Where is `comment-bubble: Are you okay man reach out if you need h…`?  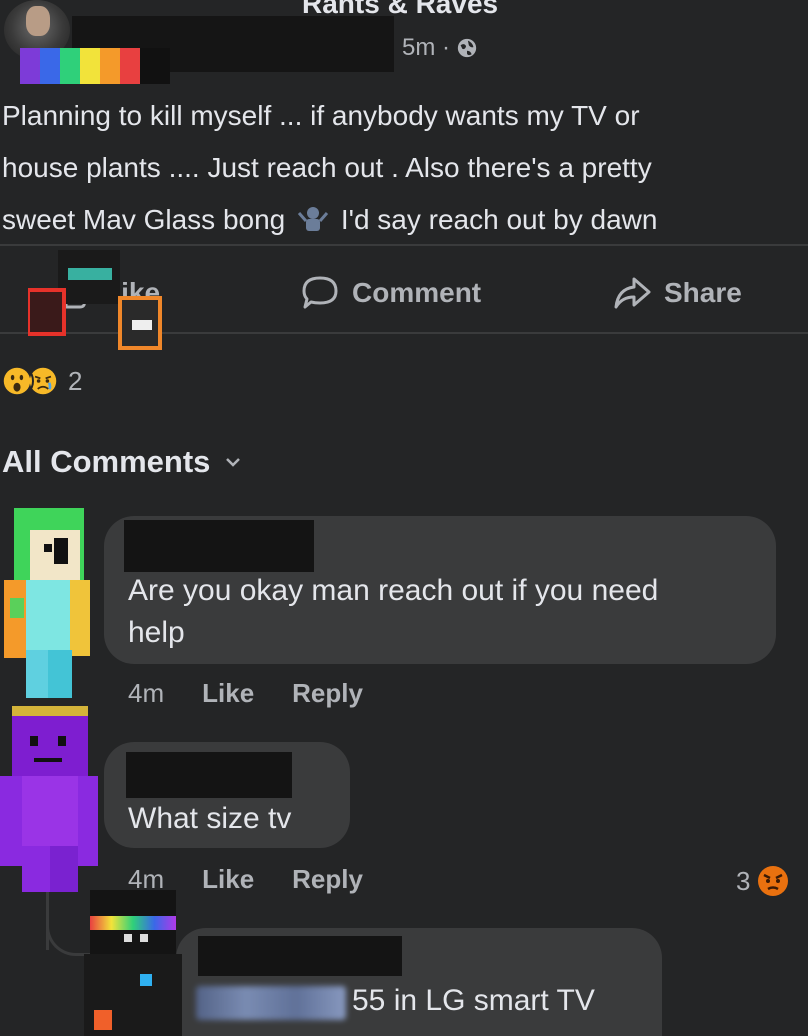
comment-bubble: Are you okay man reach out if you need h… is located at coordinates (440, 590).